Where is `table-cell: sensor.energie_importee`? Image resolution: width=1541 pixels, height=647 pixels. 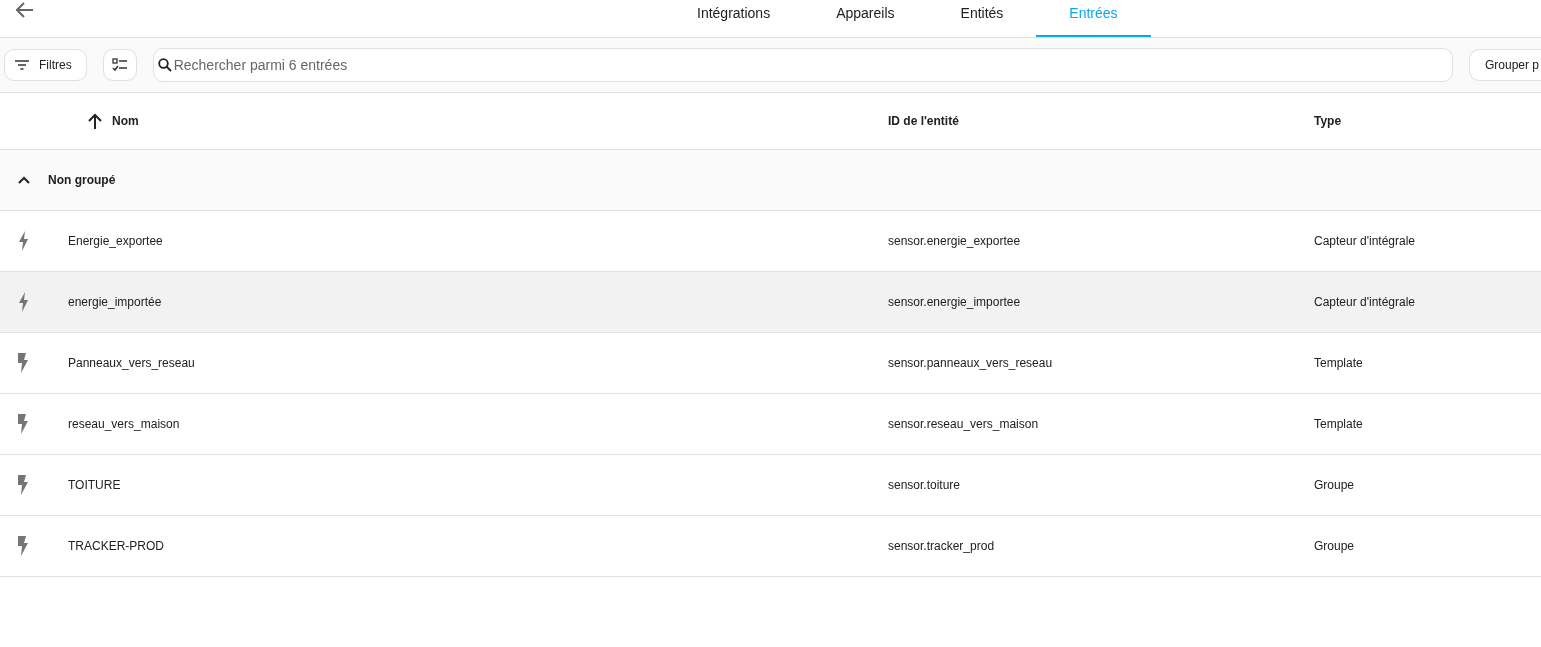 table-cell: sensor.energie_importee is located at coordinates (954, 302).